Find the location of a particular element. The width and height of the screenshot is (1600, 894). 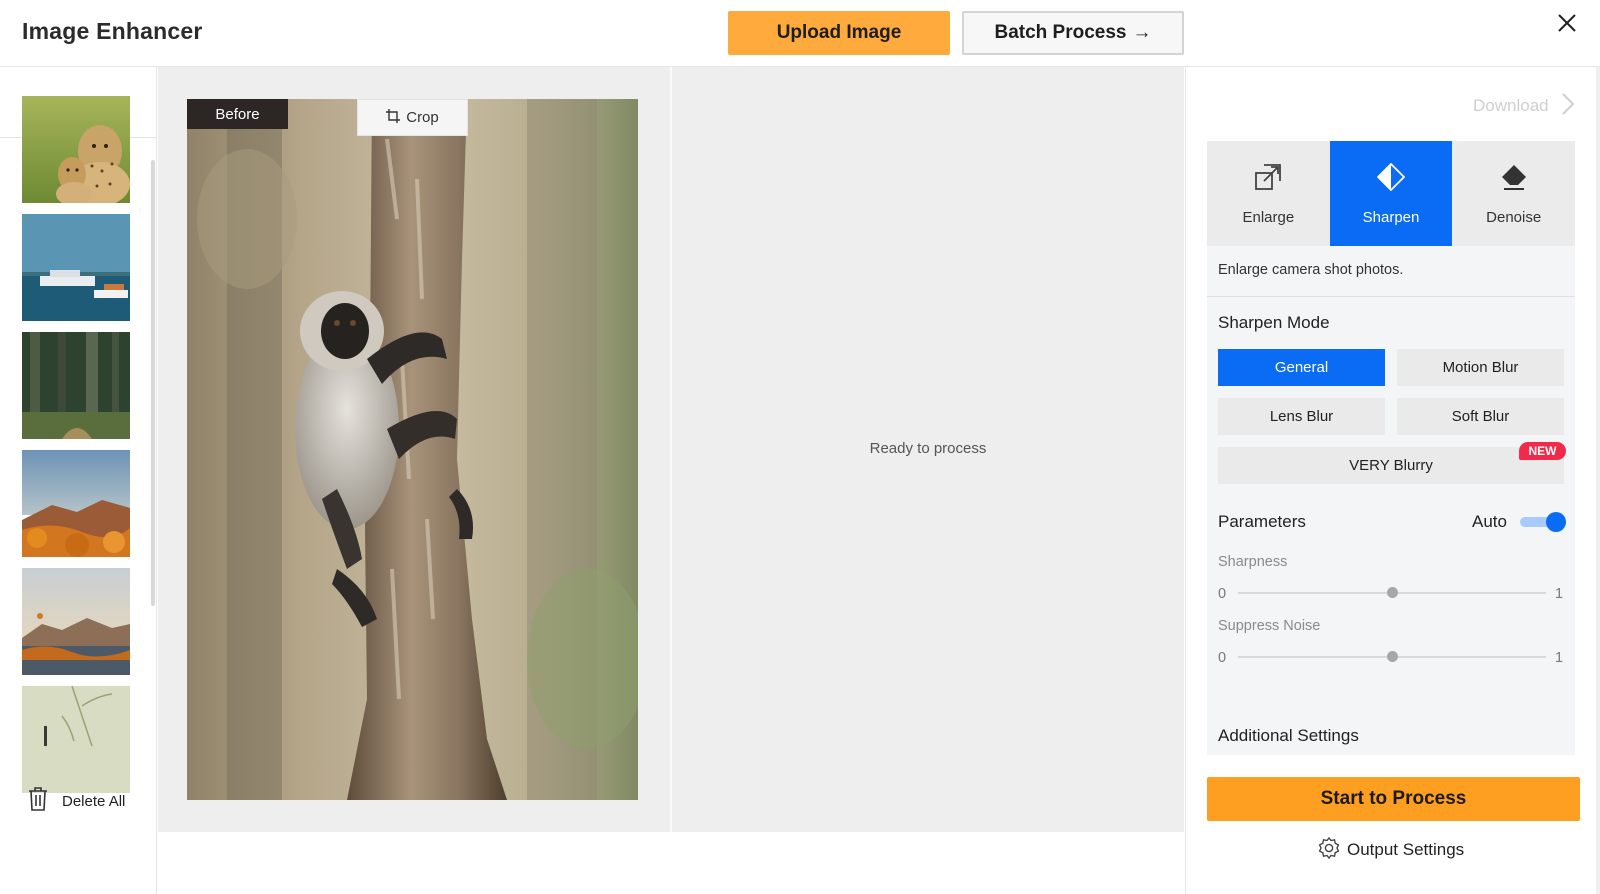

history-thumbnail-cheetahs is located at coordinates (76, 149).